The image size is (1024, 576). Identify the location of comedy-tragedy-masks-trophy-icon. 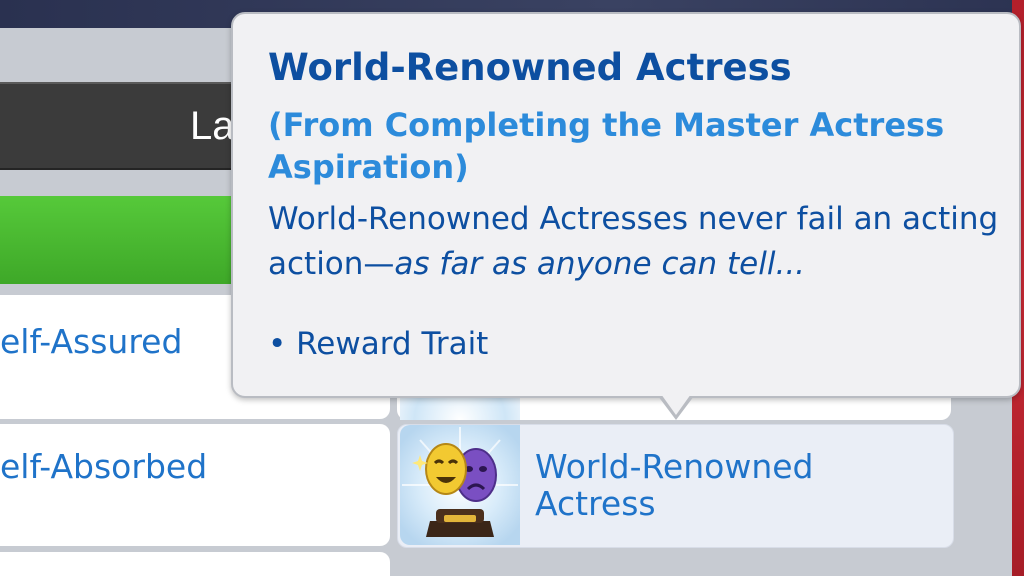
(460, 485).